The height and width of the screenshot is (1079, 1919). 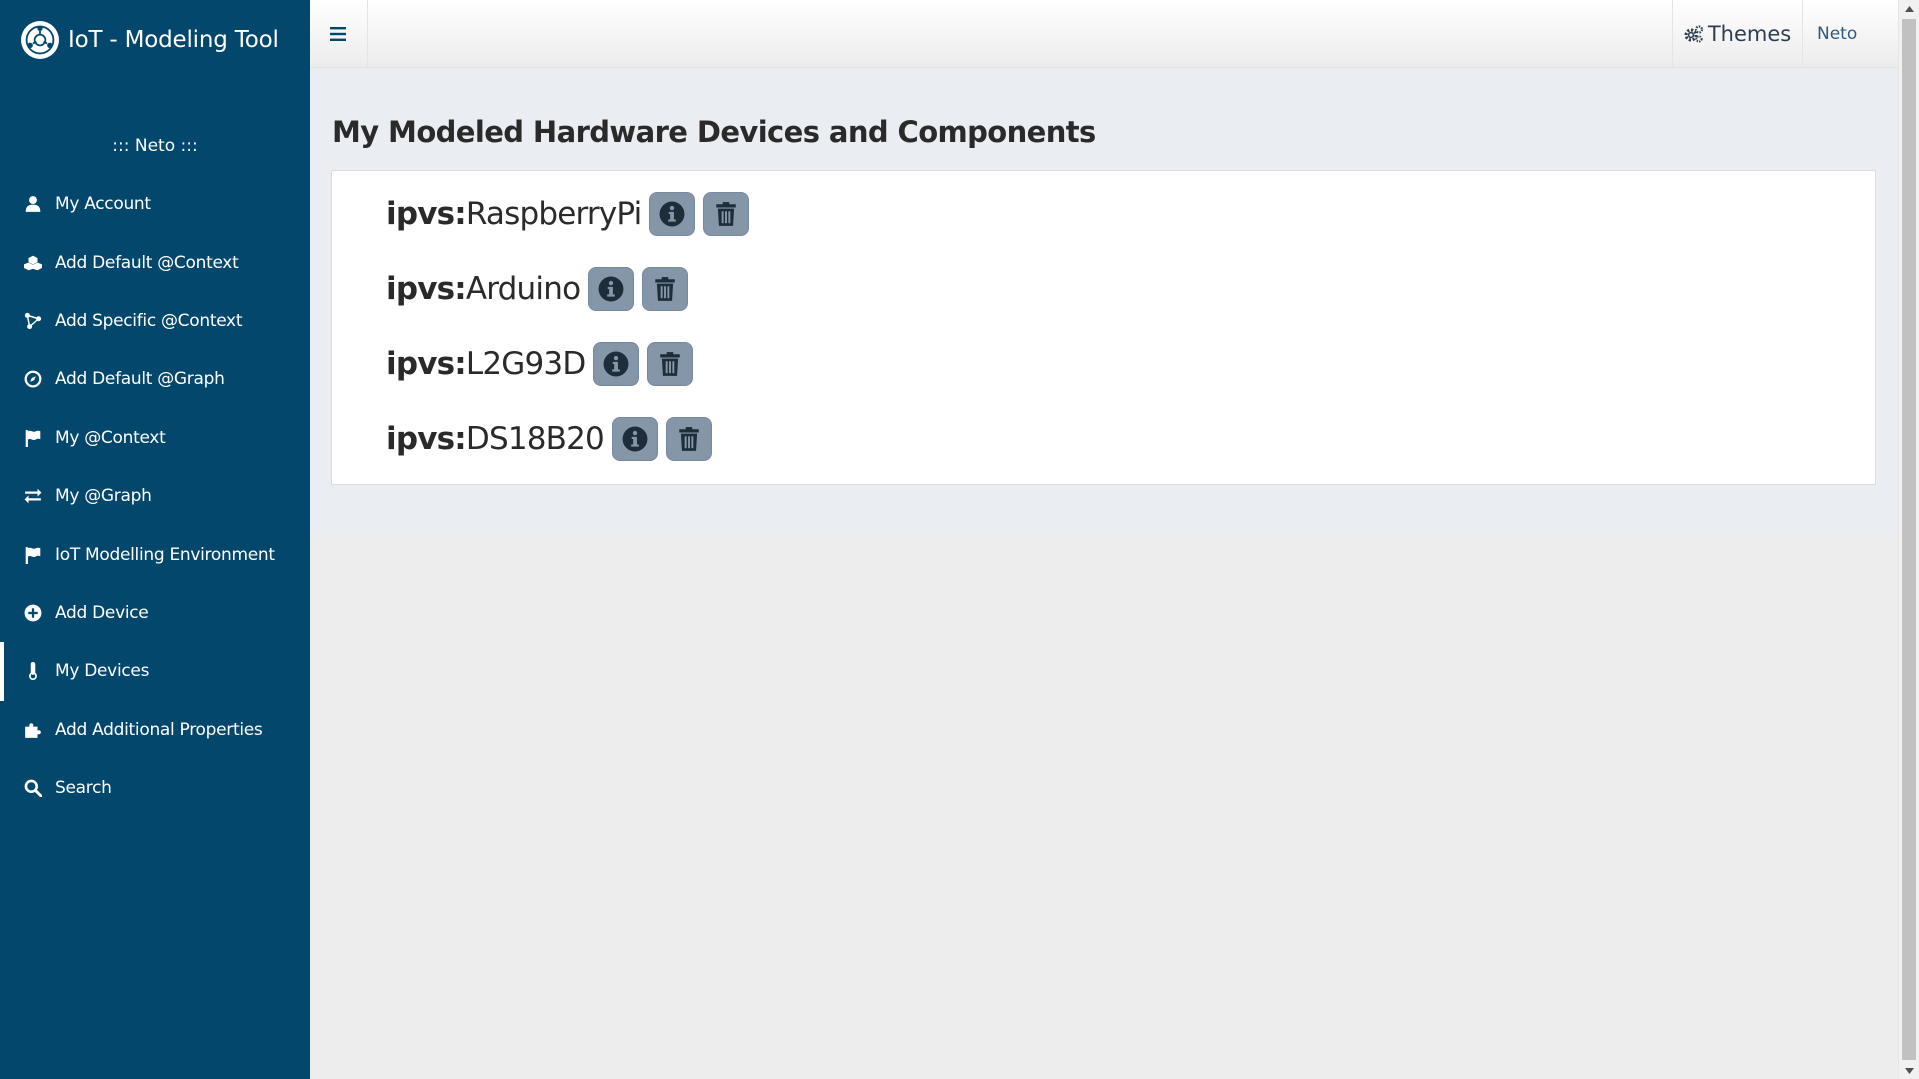 What do you see at coordinates (1909, 8) in the screenshot?
I see `scroll-up-arrow-icon` at bounding box center [1909, 8].